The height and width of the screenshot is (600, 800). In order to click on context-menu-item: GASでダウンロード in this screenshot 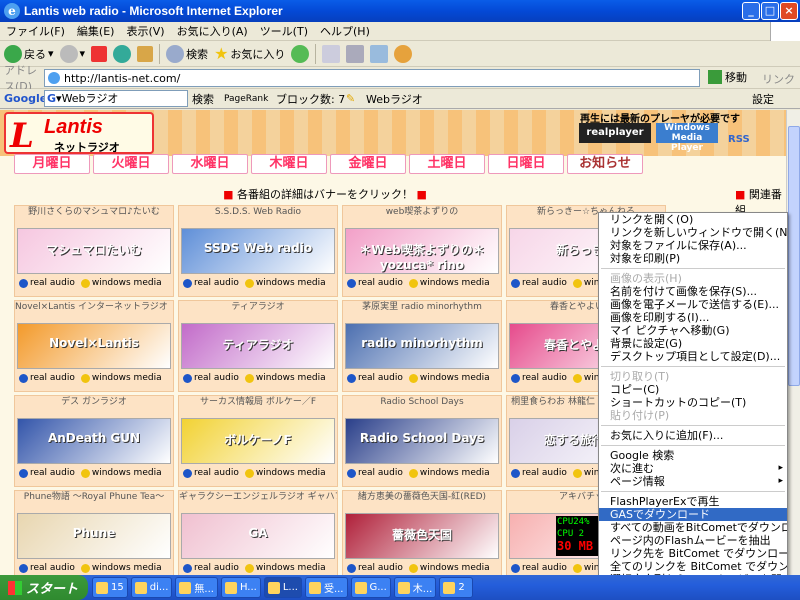, I will do `click(693, 514)`.